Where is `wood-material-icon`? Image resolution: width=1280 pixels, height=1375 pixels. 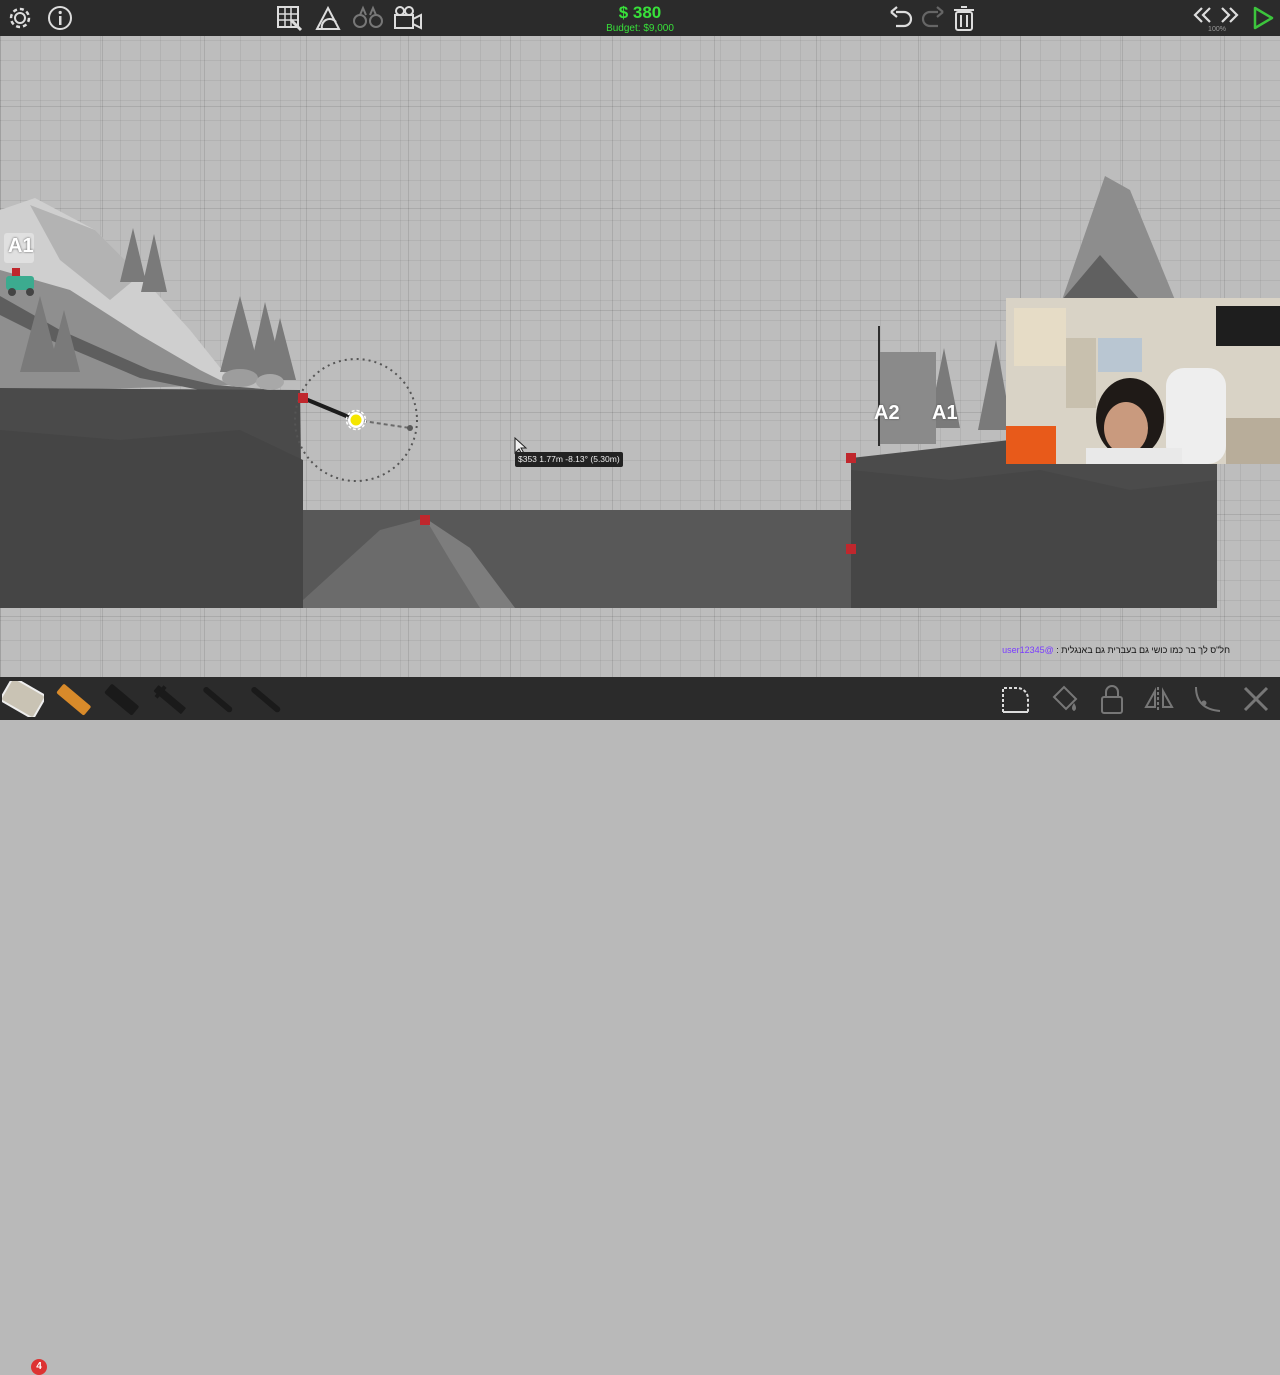 wood-material-icon is located at coordinates (73, 699).